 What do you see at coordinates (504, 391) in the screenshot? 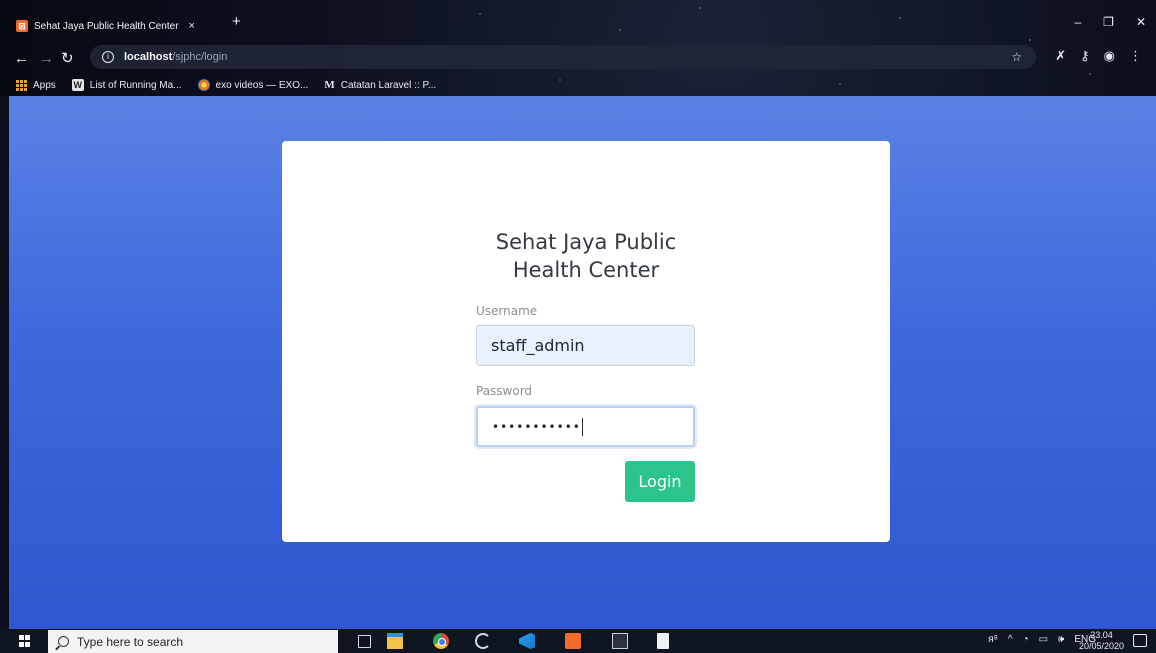
I see `password-label: Password` at bounding box center [504, 391].